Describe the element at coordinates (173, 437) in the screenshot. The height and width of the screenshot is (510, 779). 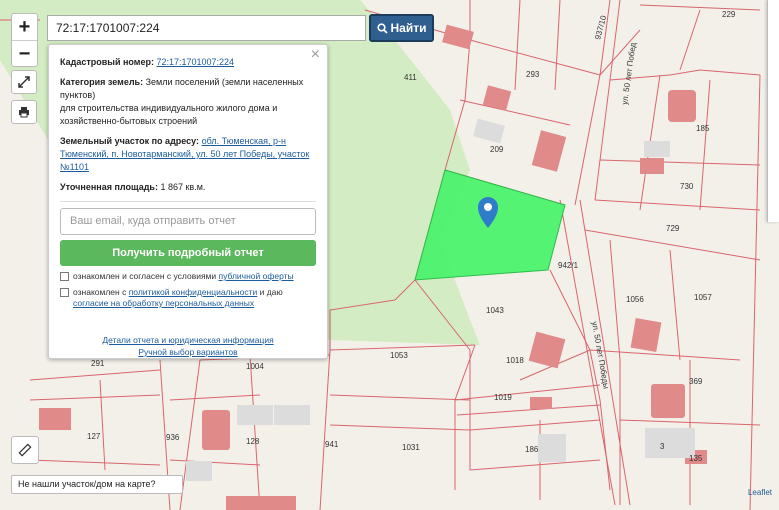
I see `plot-label-936: 936` at that location.